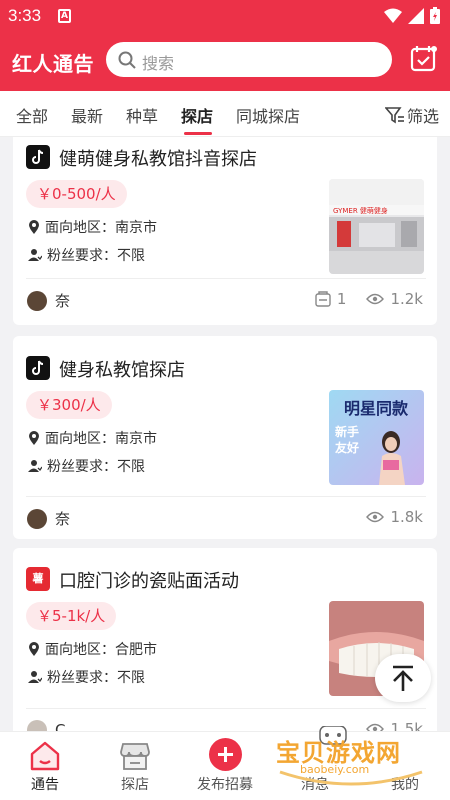  I want to click on card-author: C, so click(46, 725).